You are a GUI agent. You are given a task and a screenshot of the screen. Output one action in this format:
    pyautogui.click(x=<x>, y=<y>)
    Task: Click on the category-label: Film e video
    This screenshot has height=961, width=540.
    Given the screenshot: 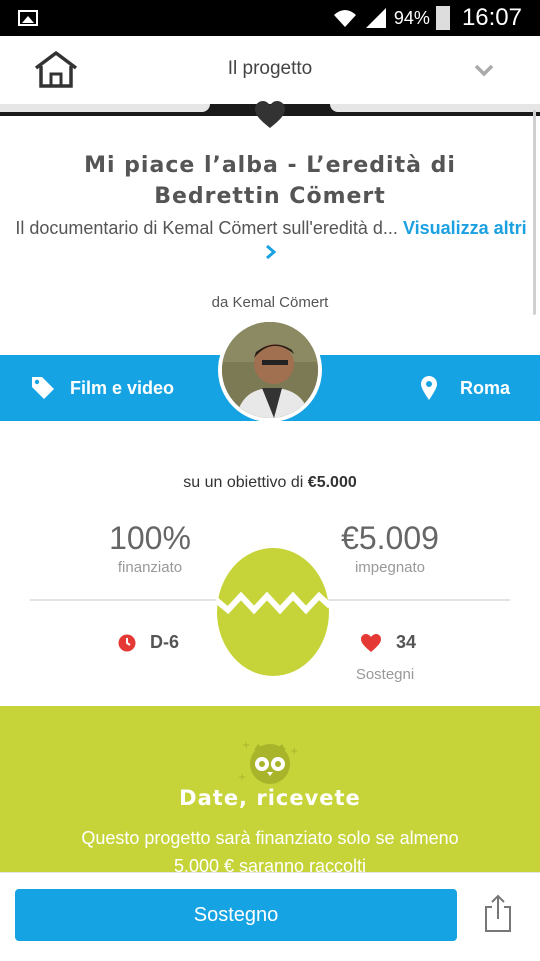 What is the action you would take?
    pyautogui.click(x=122, y=387)
    